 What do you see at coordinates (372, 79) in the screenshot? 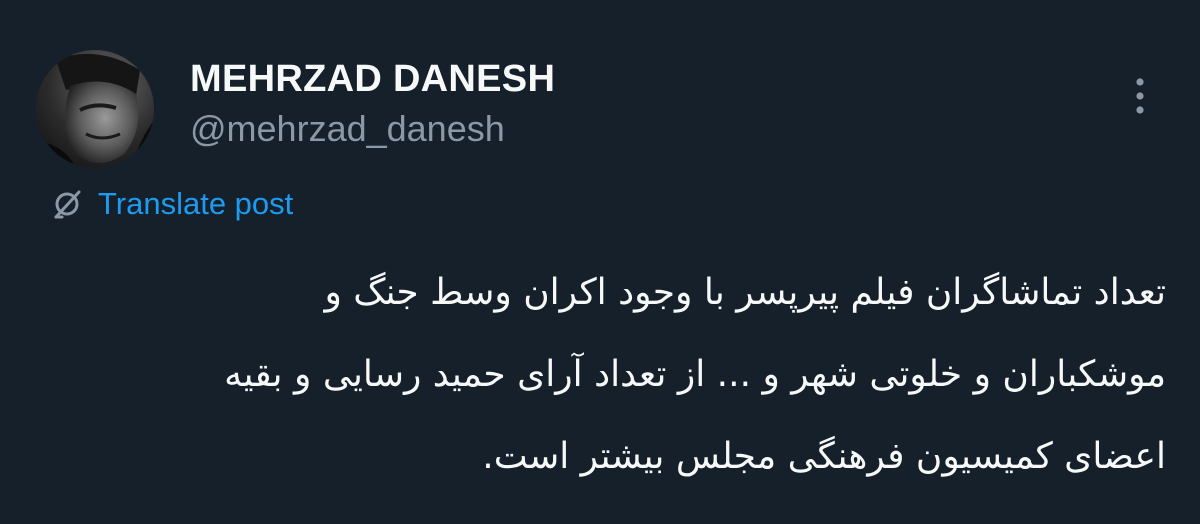
I see `display-name: MEHRZAD DANESH` at bounding box center [372, 79].